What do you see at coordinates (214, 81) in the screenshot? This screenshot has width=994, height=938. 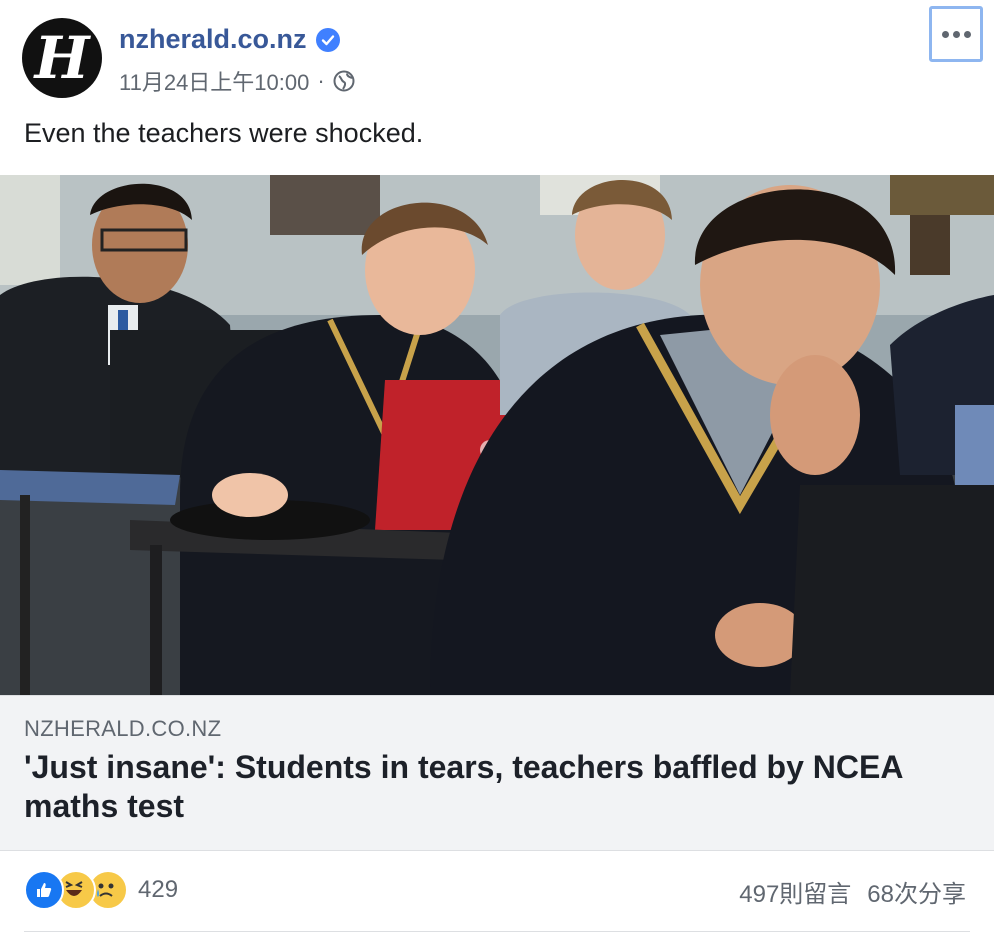 I see `post-timestamp: 11月24日上午10:00` at bounding box center [214, 81].